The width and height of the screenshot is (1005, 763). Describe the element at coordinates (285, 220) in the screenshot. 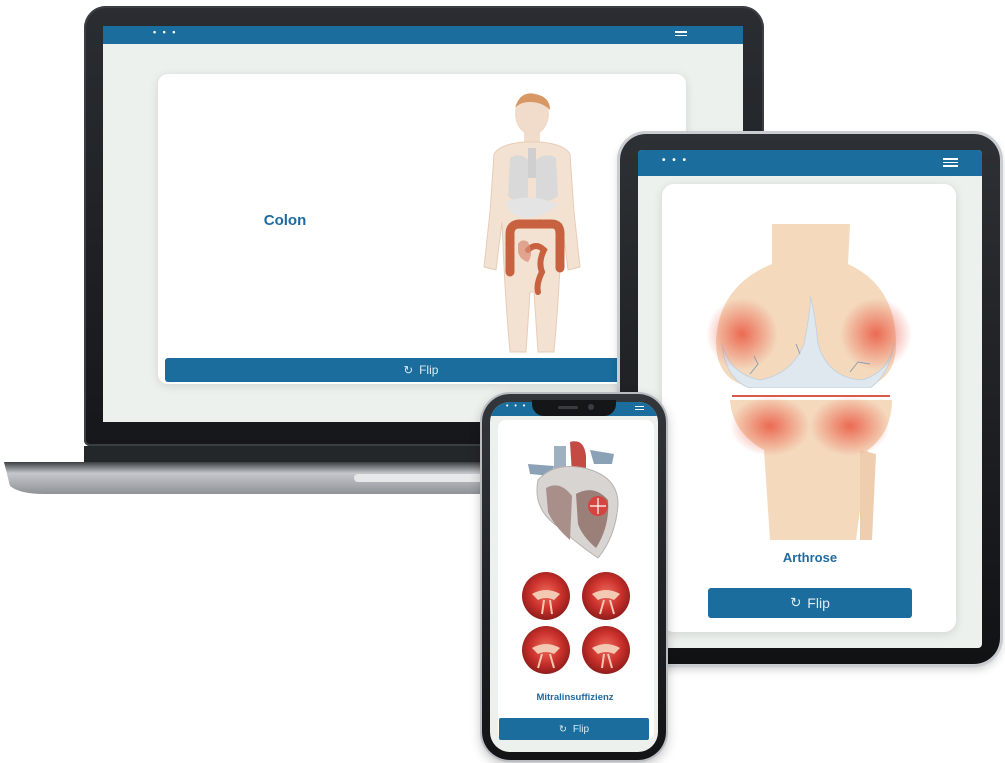

I see `card-title: Colon` at that location.